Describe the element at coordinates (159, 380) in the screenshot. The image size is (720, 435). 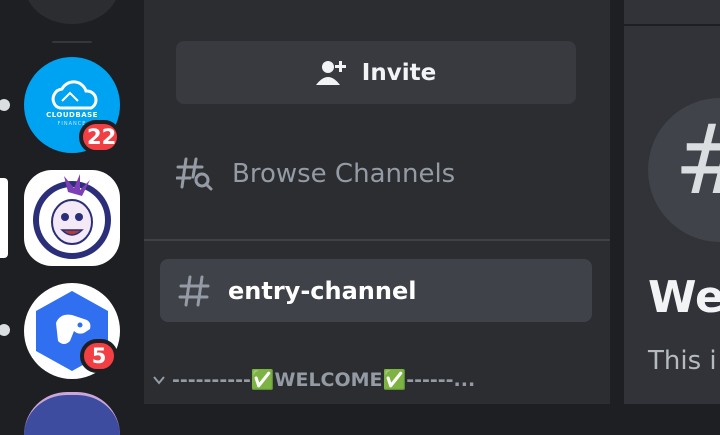
I see `chevron-down-icon` at that location.